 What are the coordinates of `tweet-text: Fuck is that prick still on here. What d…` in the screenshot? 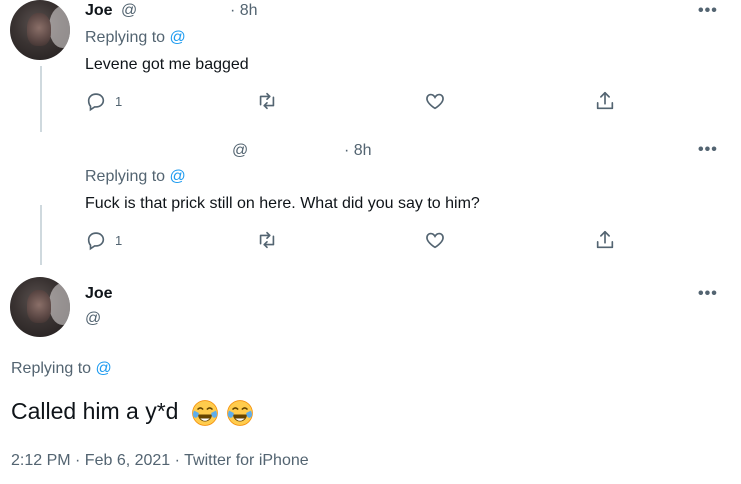 It's located at (282, 203).